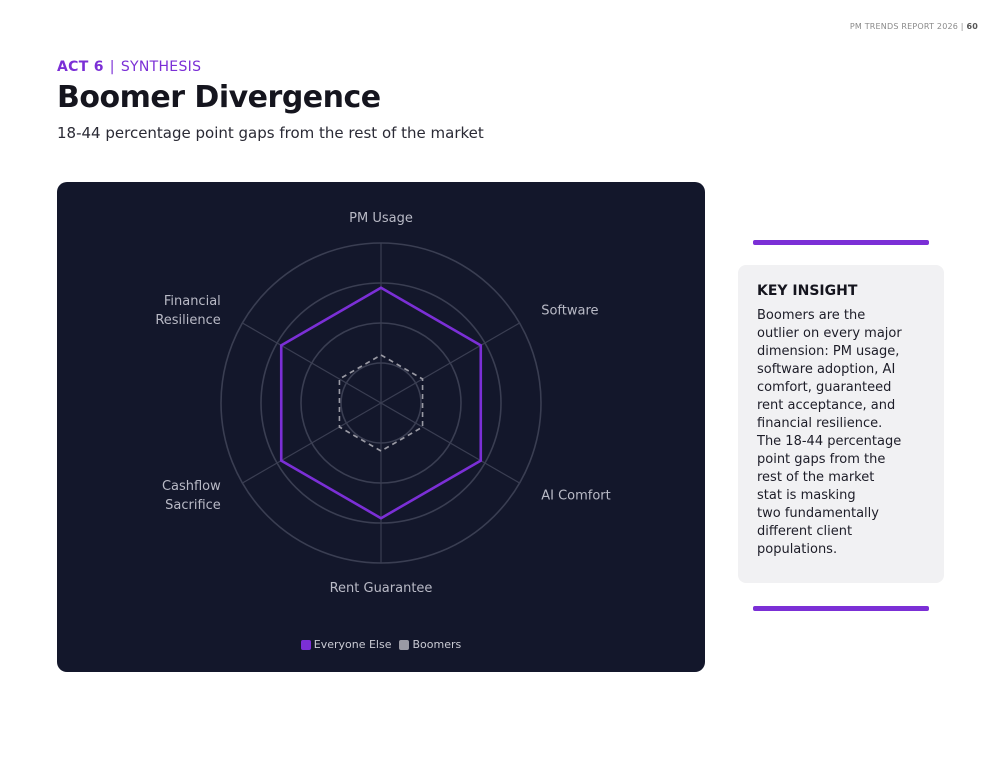 The image size is (1000, 773). Describe the element at coordinates (437, 644) in the screenshot. I see `legend-label: Boomers` at that location.